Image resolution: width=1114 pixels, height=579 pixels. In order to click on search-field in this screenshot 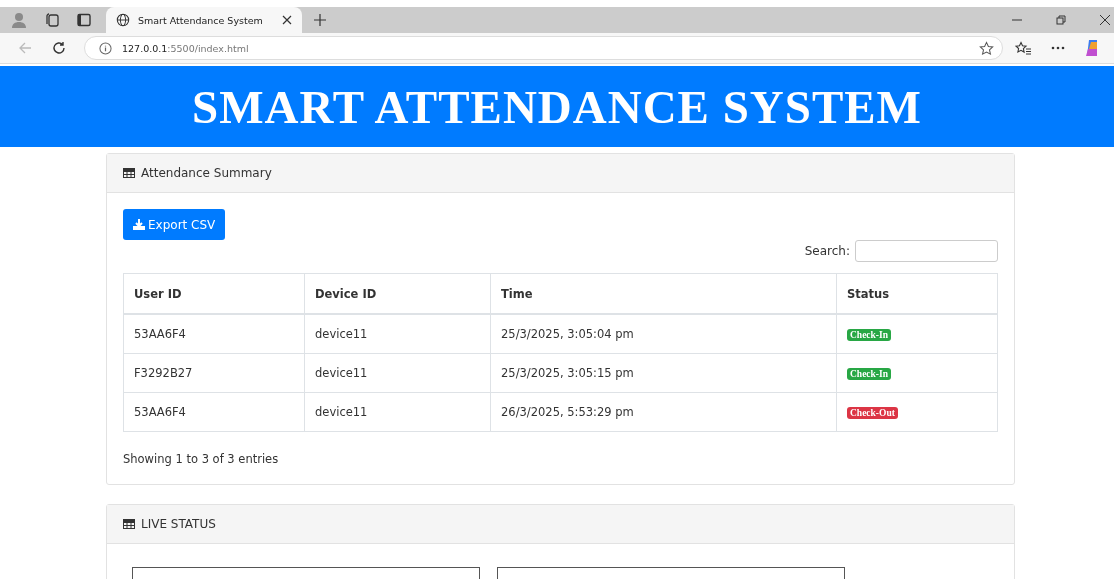, I will do `click(926, 251)`.